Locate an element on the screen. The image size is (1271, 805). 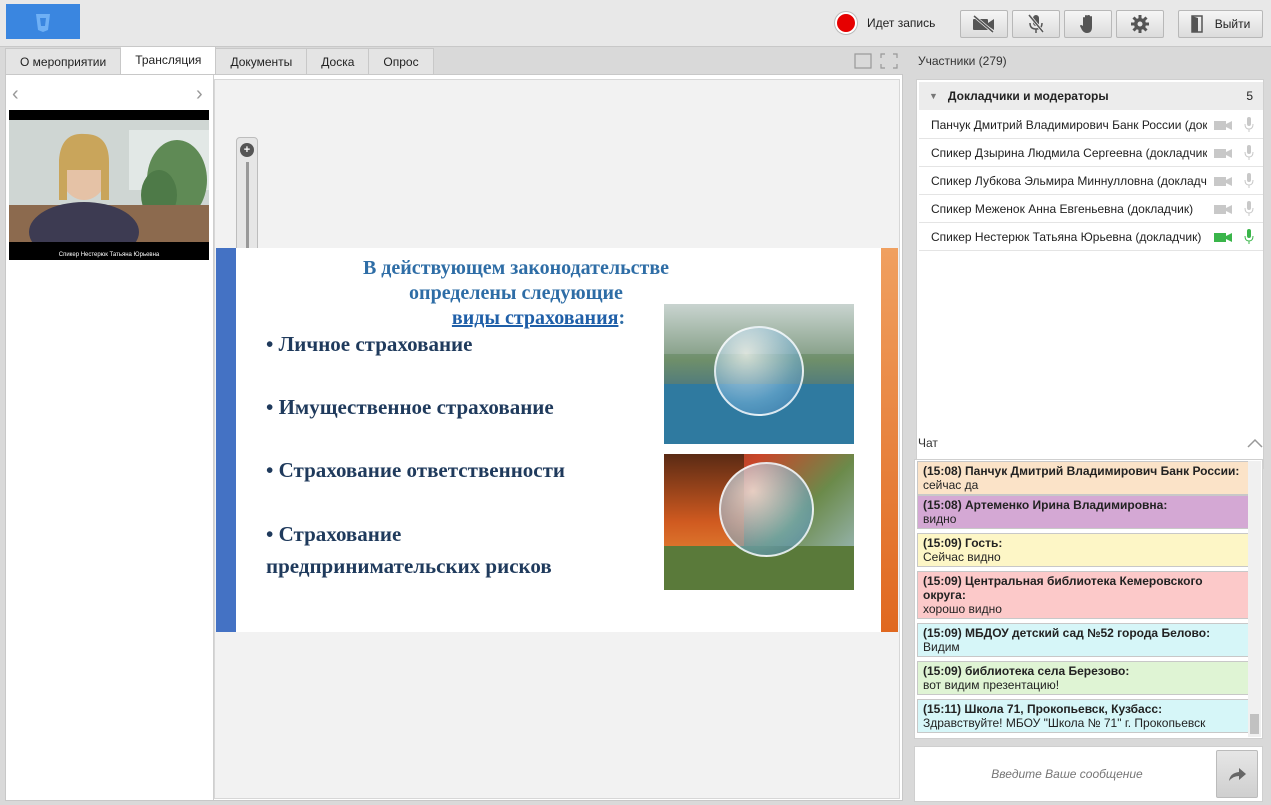
slide-left-bar is located at coordinates (226, 440).